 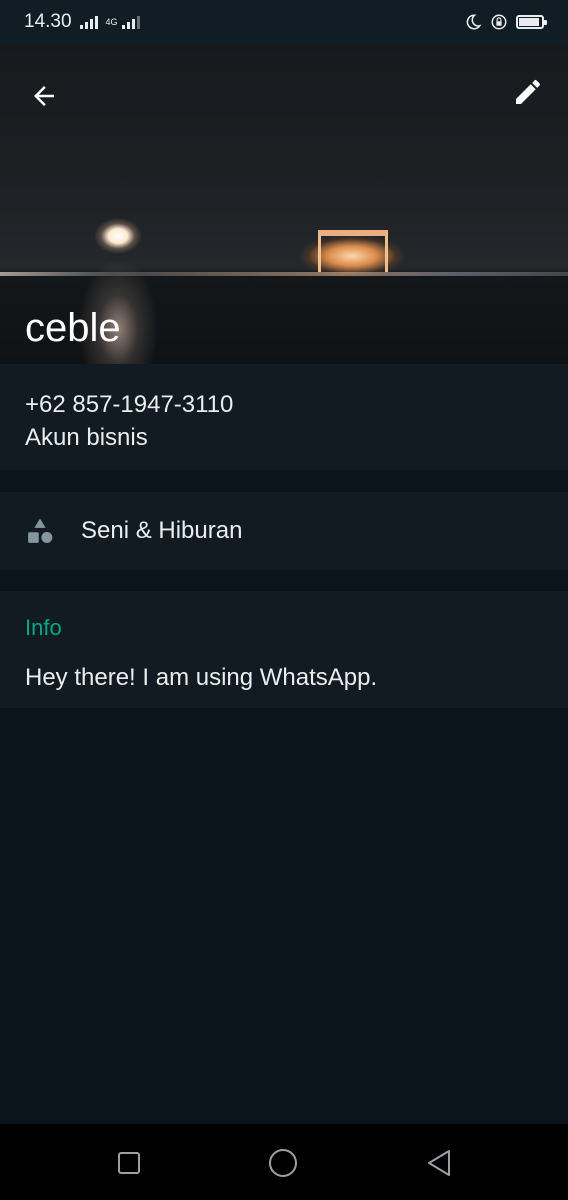 I want to click on photo-crane-lights, so click(x=353, y=251).